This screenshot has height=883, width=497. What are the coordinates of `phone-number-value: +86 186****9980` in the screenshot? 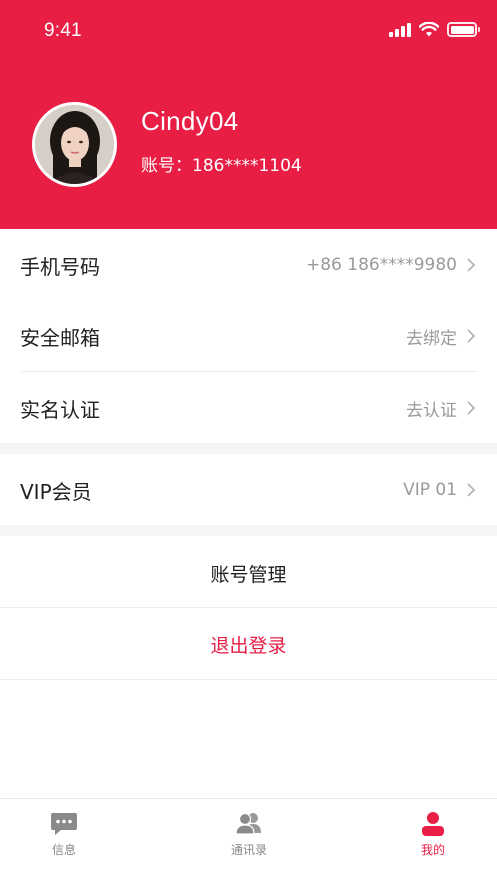 It's located at (381, 265).